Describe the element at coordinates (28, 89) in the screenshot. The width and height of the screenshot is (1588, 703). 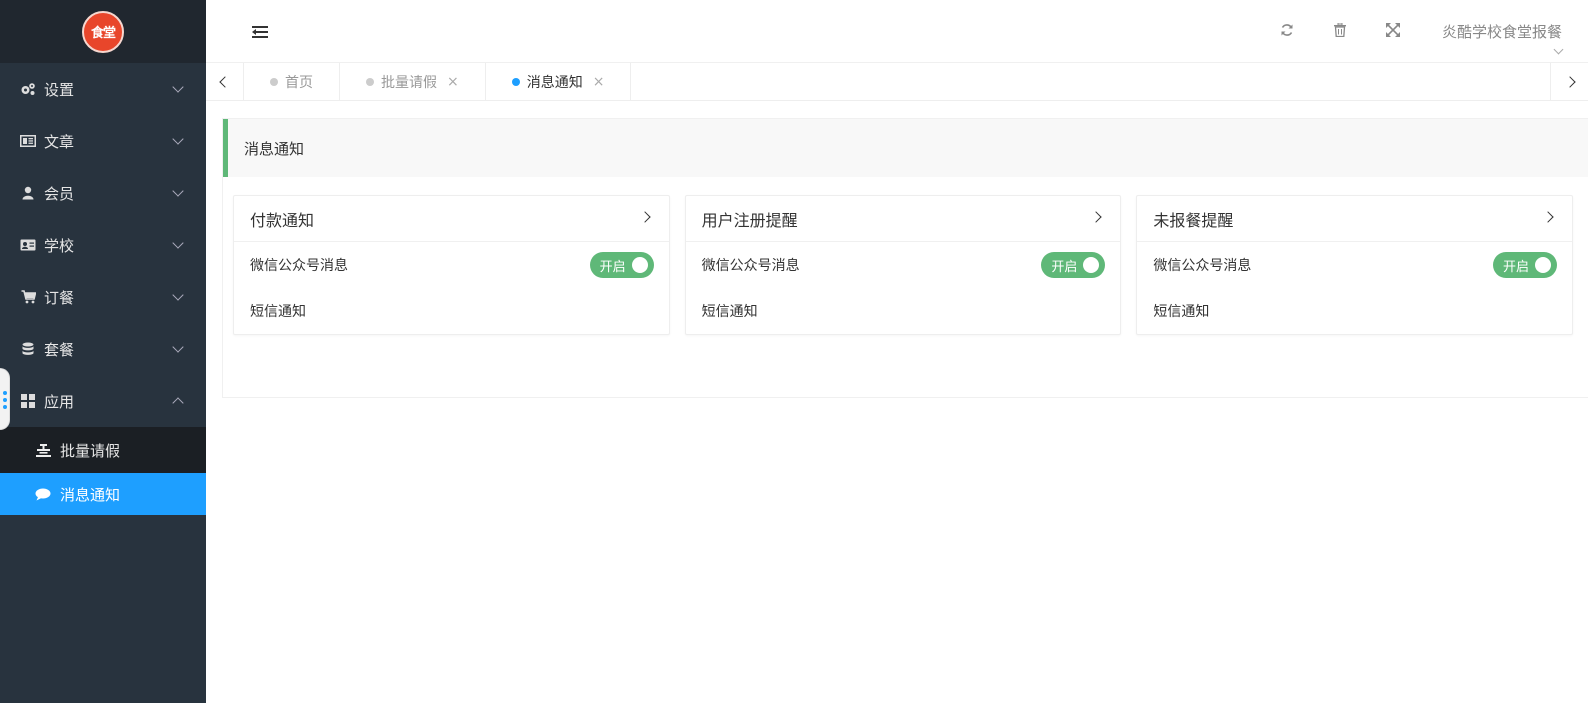
I see `gears-icon` at that location.